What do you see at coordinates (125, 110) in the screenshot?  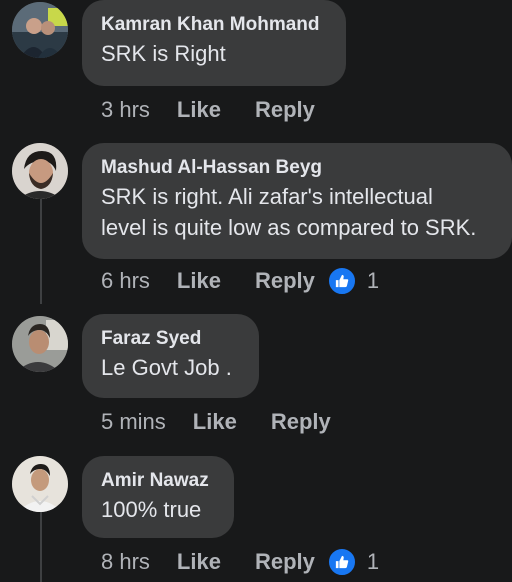 I see `comment-timestamp: 3 hrs` at bounding box center [125, 110].